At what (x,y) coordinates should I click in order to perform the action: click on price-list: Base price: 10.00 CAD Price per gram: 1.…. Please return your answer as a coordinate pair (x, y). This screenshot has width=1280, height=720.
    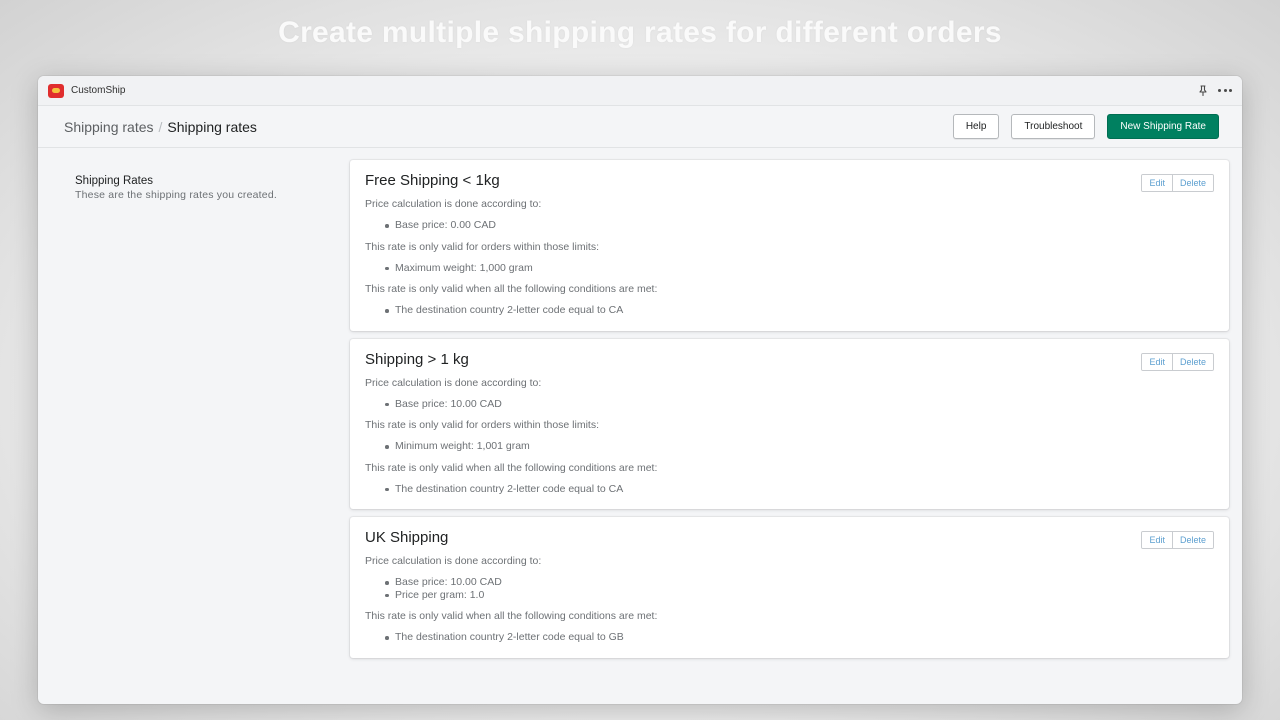
    Looking at the image, I should click on (789, 588).